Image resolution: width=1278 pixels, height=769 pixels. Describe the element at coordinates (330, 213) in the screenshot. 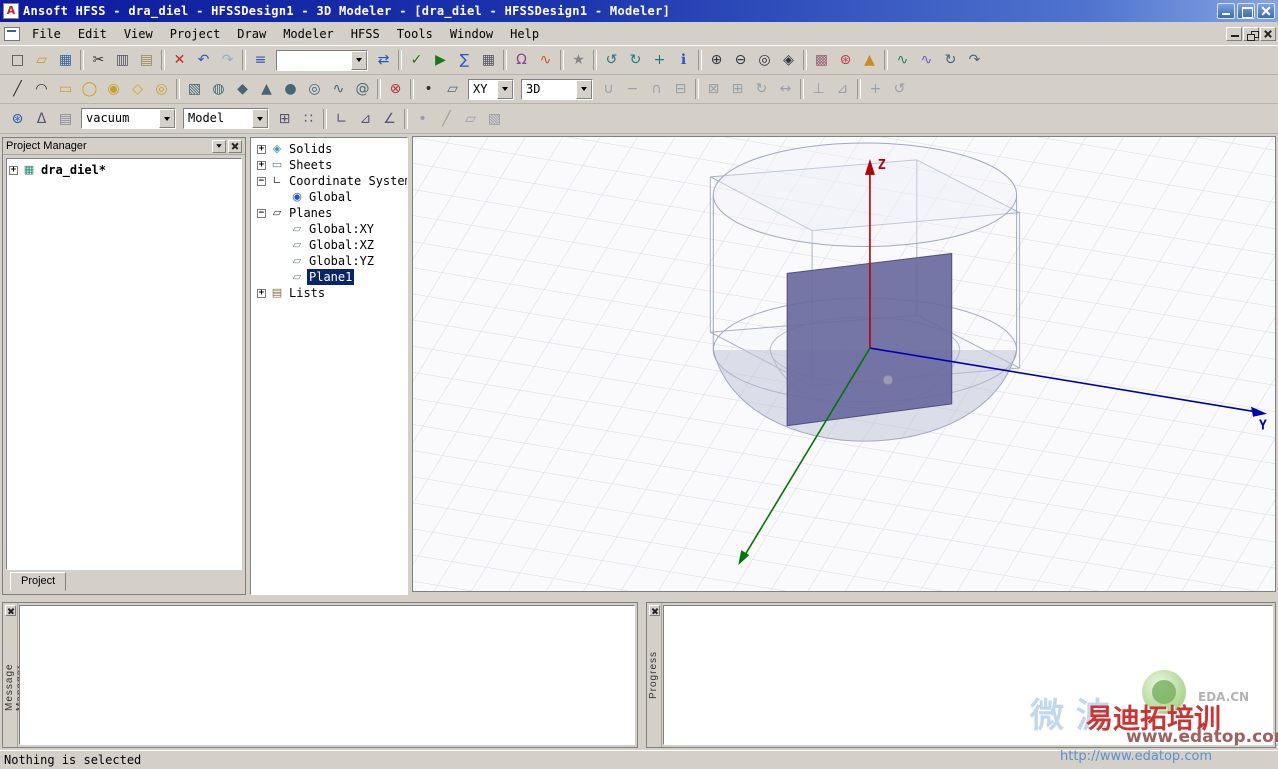

I see `tree-row-planes: − ▱ Planes` at that location.